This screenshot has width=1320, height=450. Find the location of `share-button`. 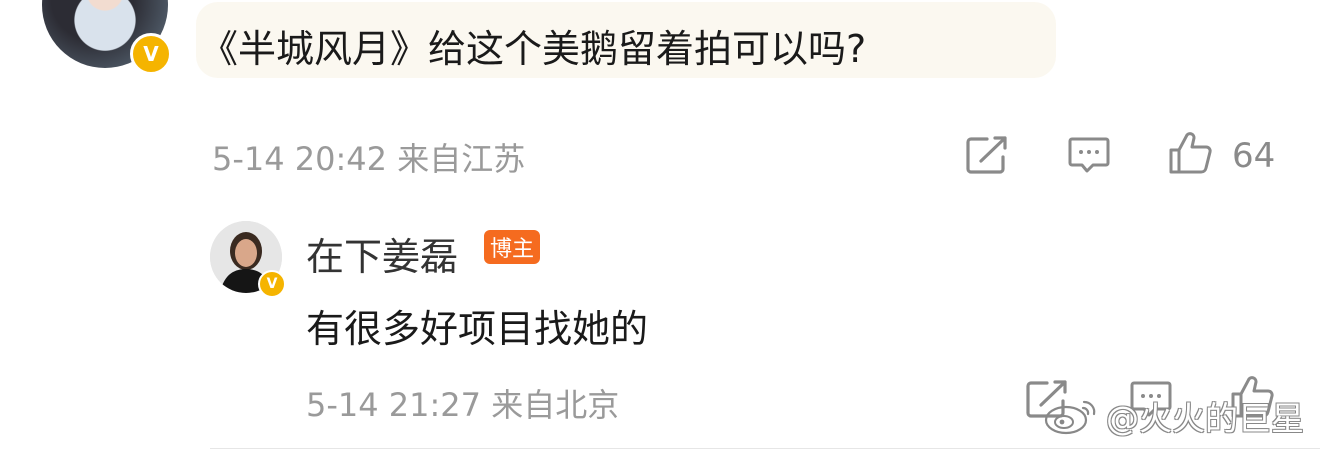

share-button is located at coordinates (987, 155).